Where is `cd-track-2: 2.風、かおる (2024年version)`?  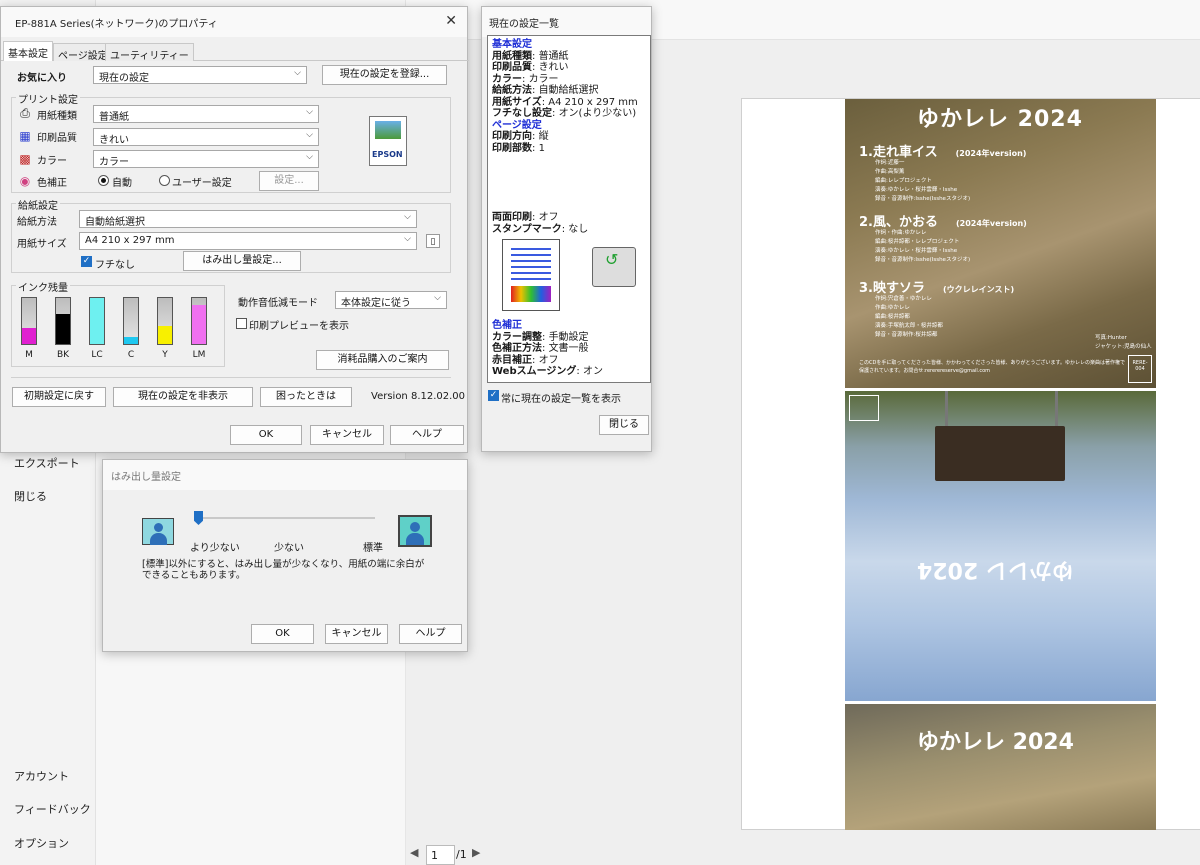
cd-track-2: 2.風、かおる (2024年version) is located at coordinates (943, 222).